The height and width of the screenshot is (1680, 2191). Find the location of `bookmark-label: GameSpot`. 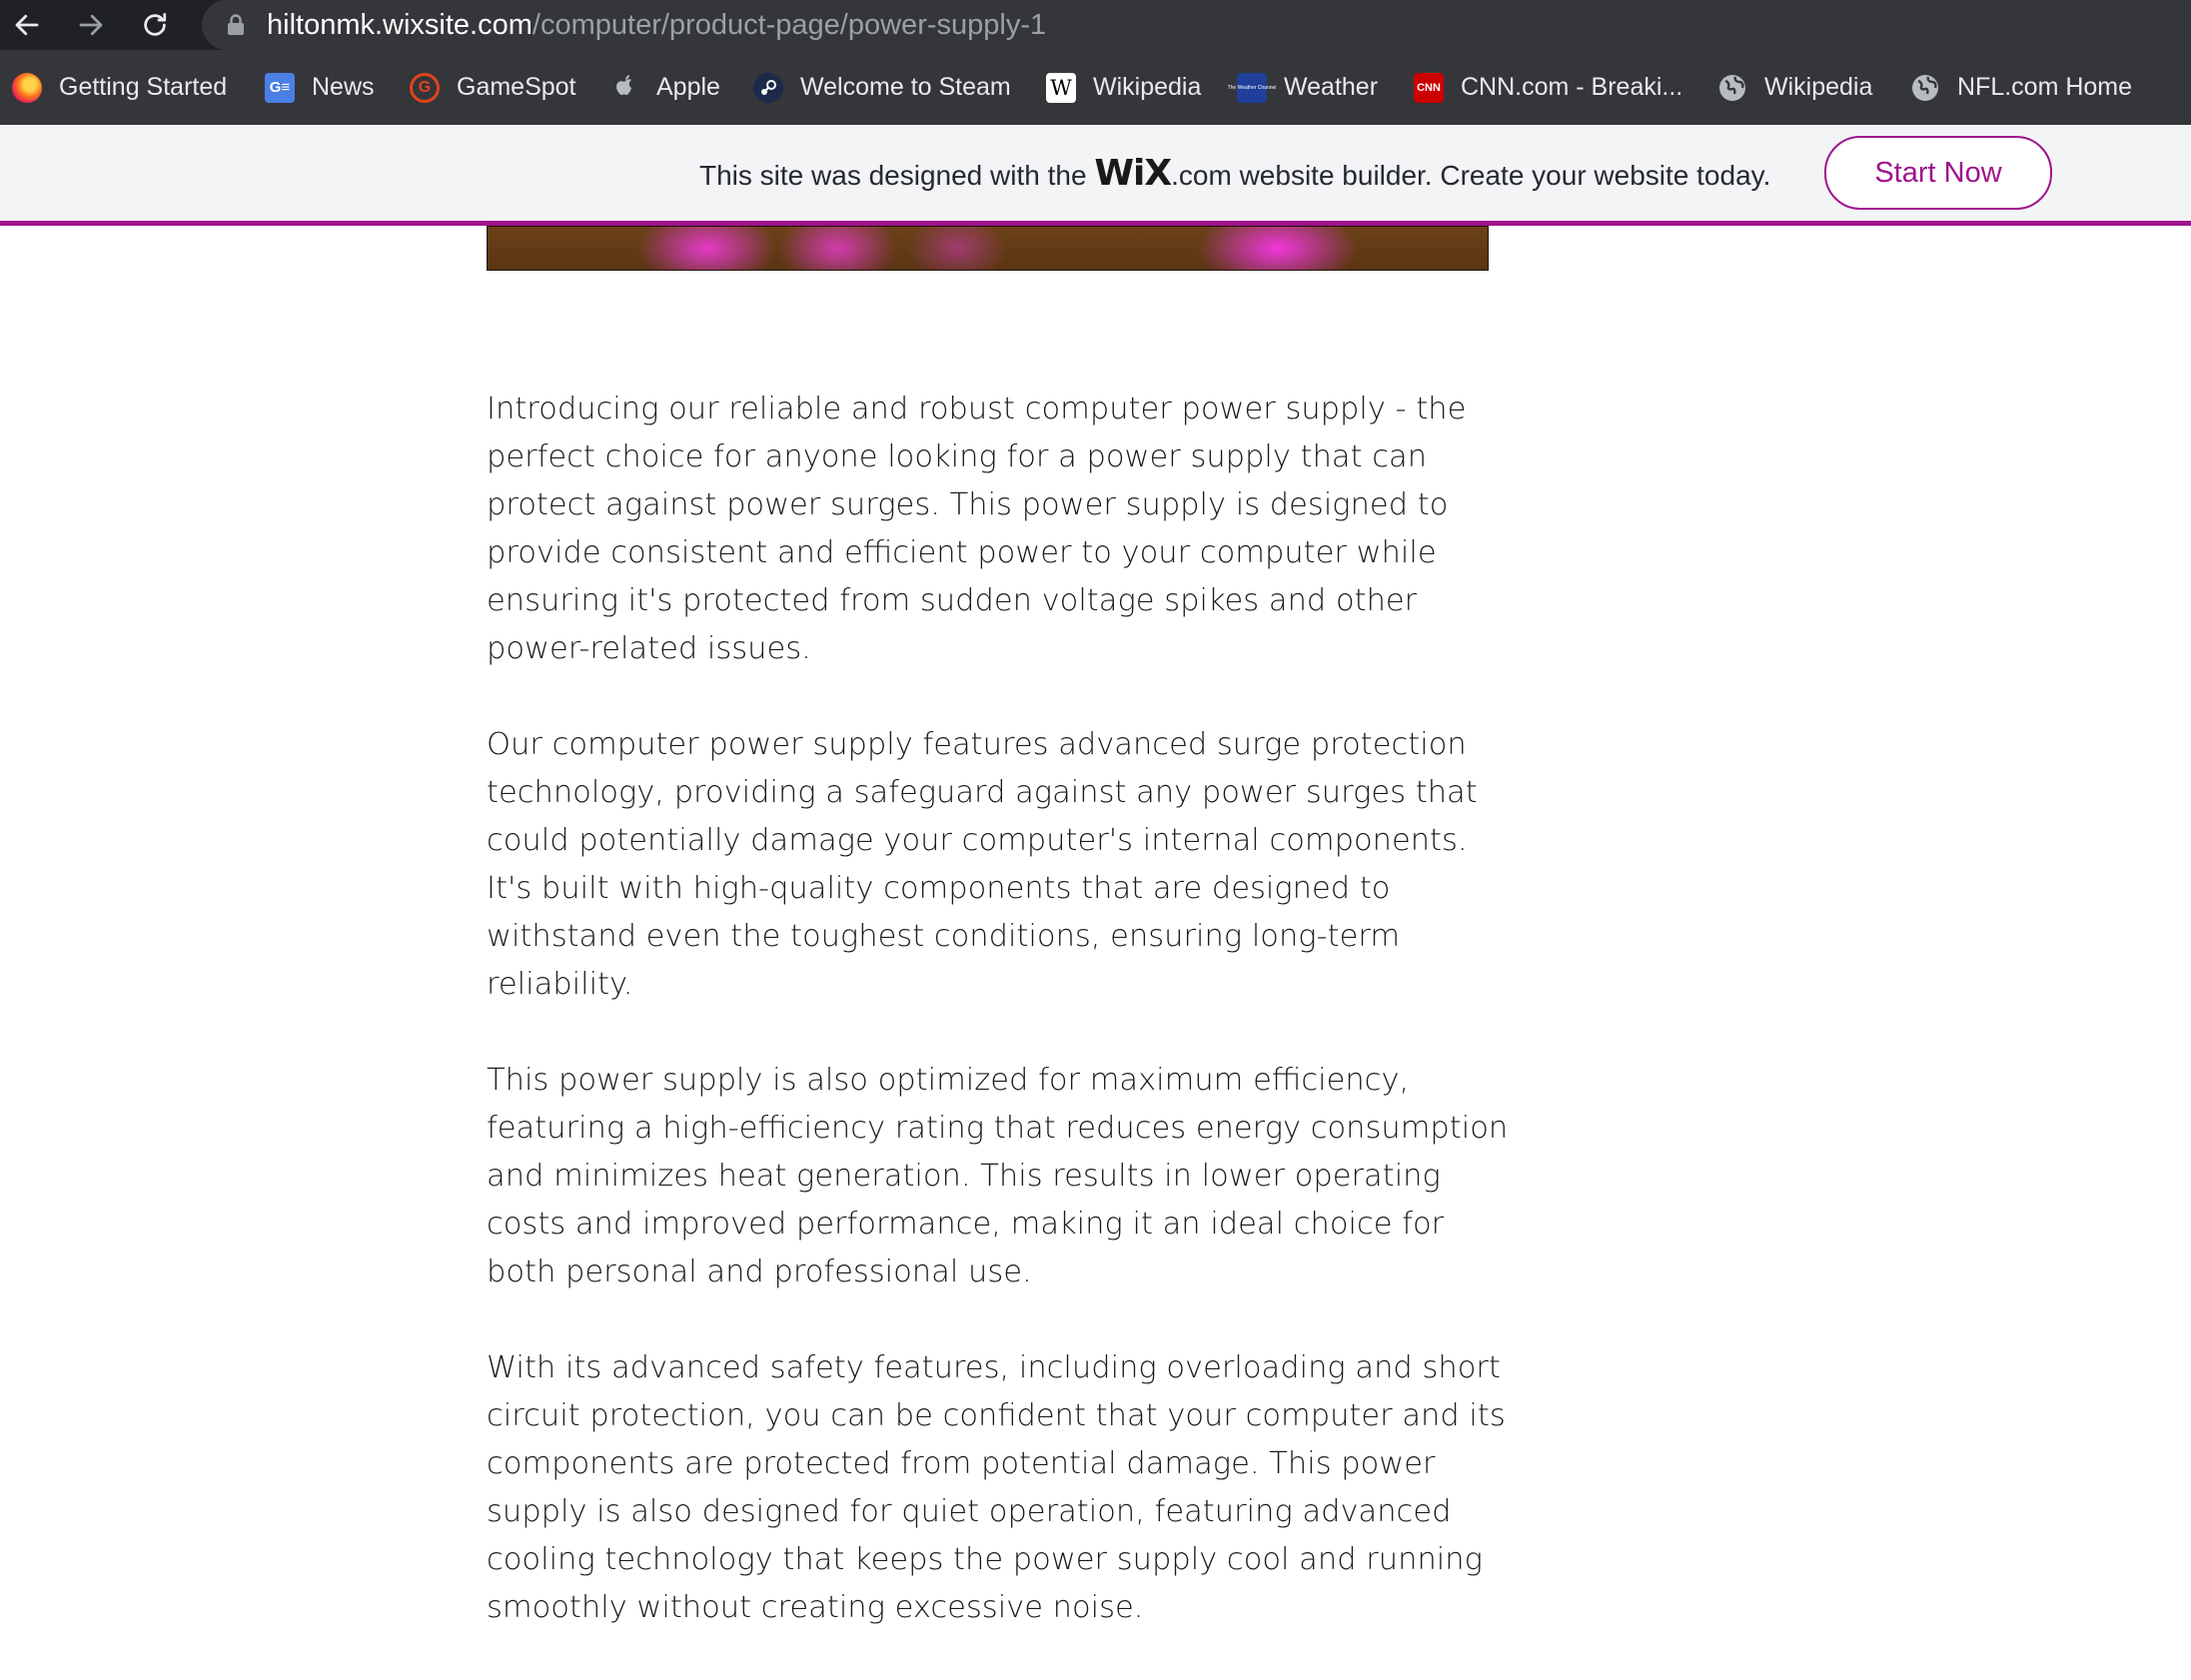

bookmark-label: GameSpot is located at coordinates (517, 87).